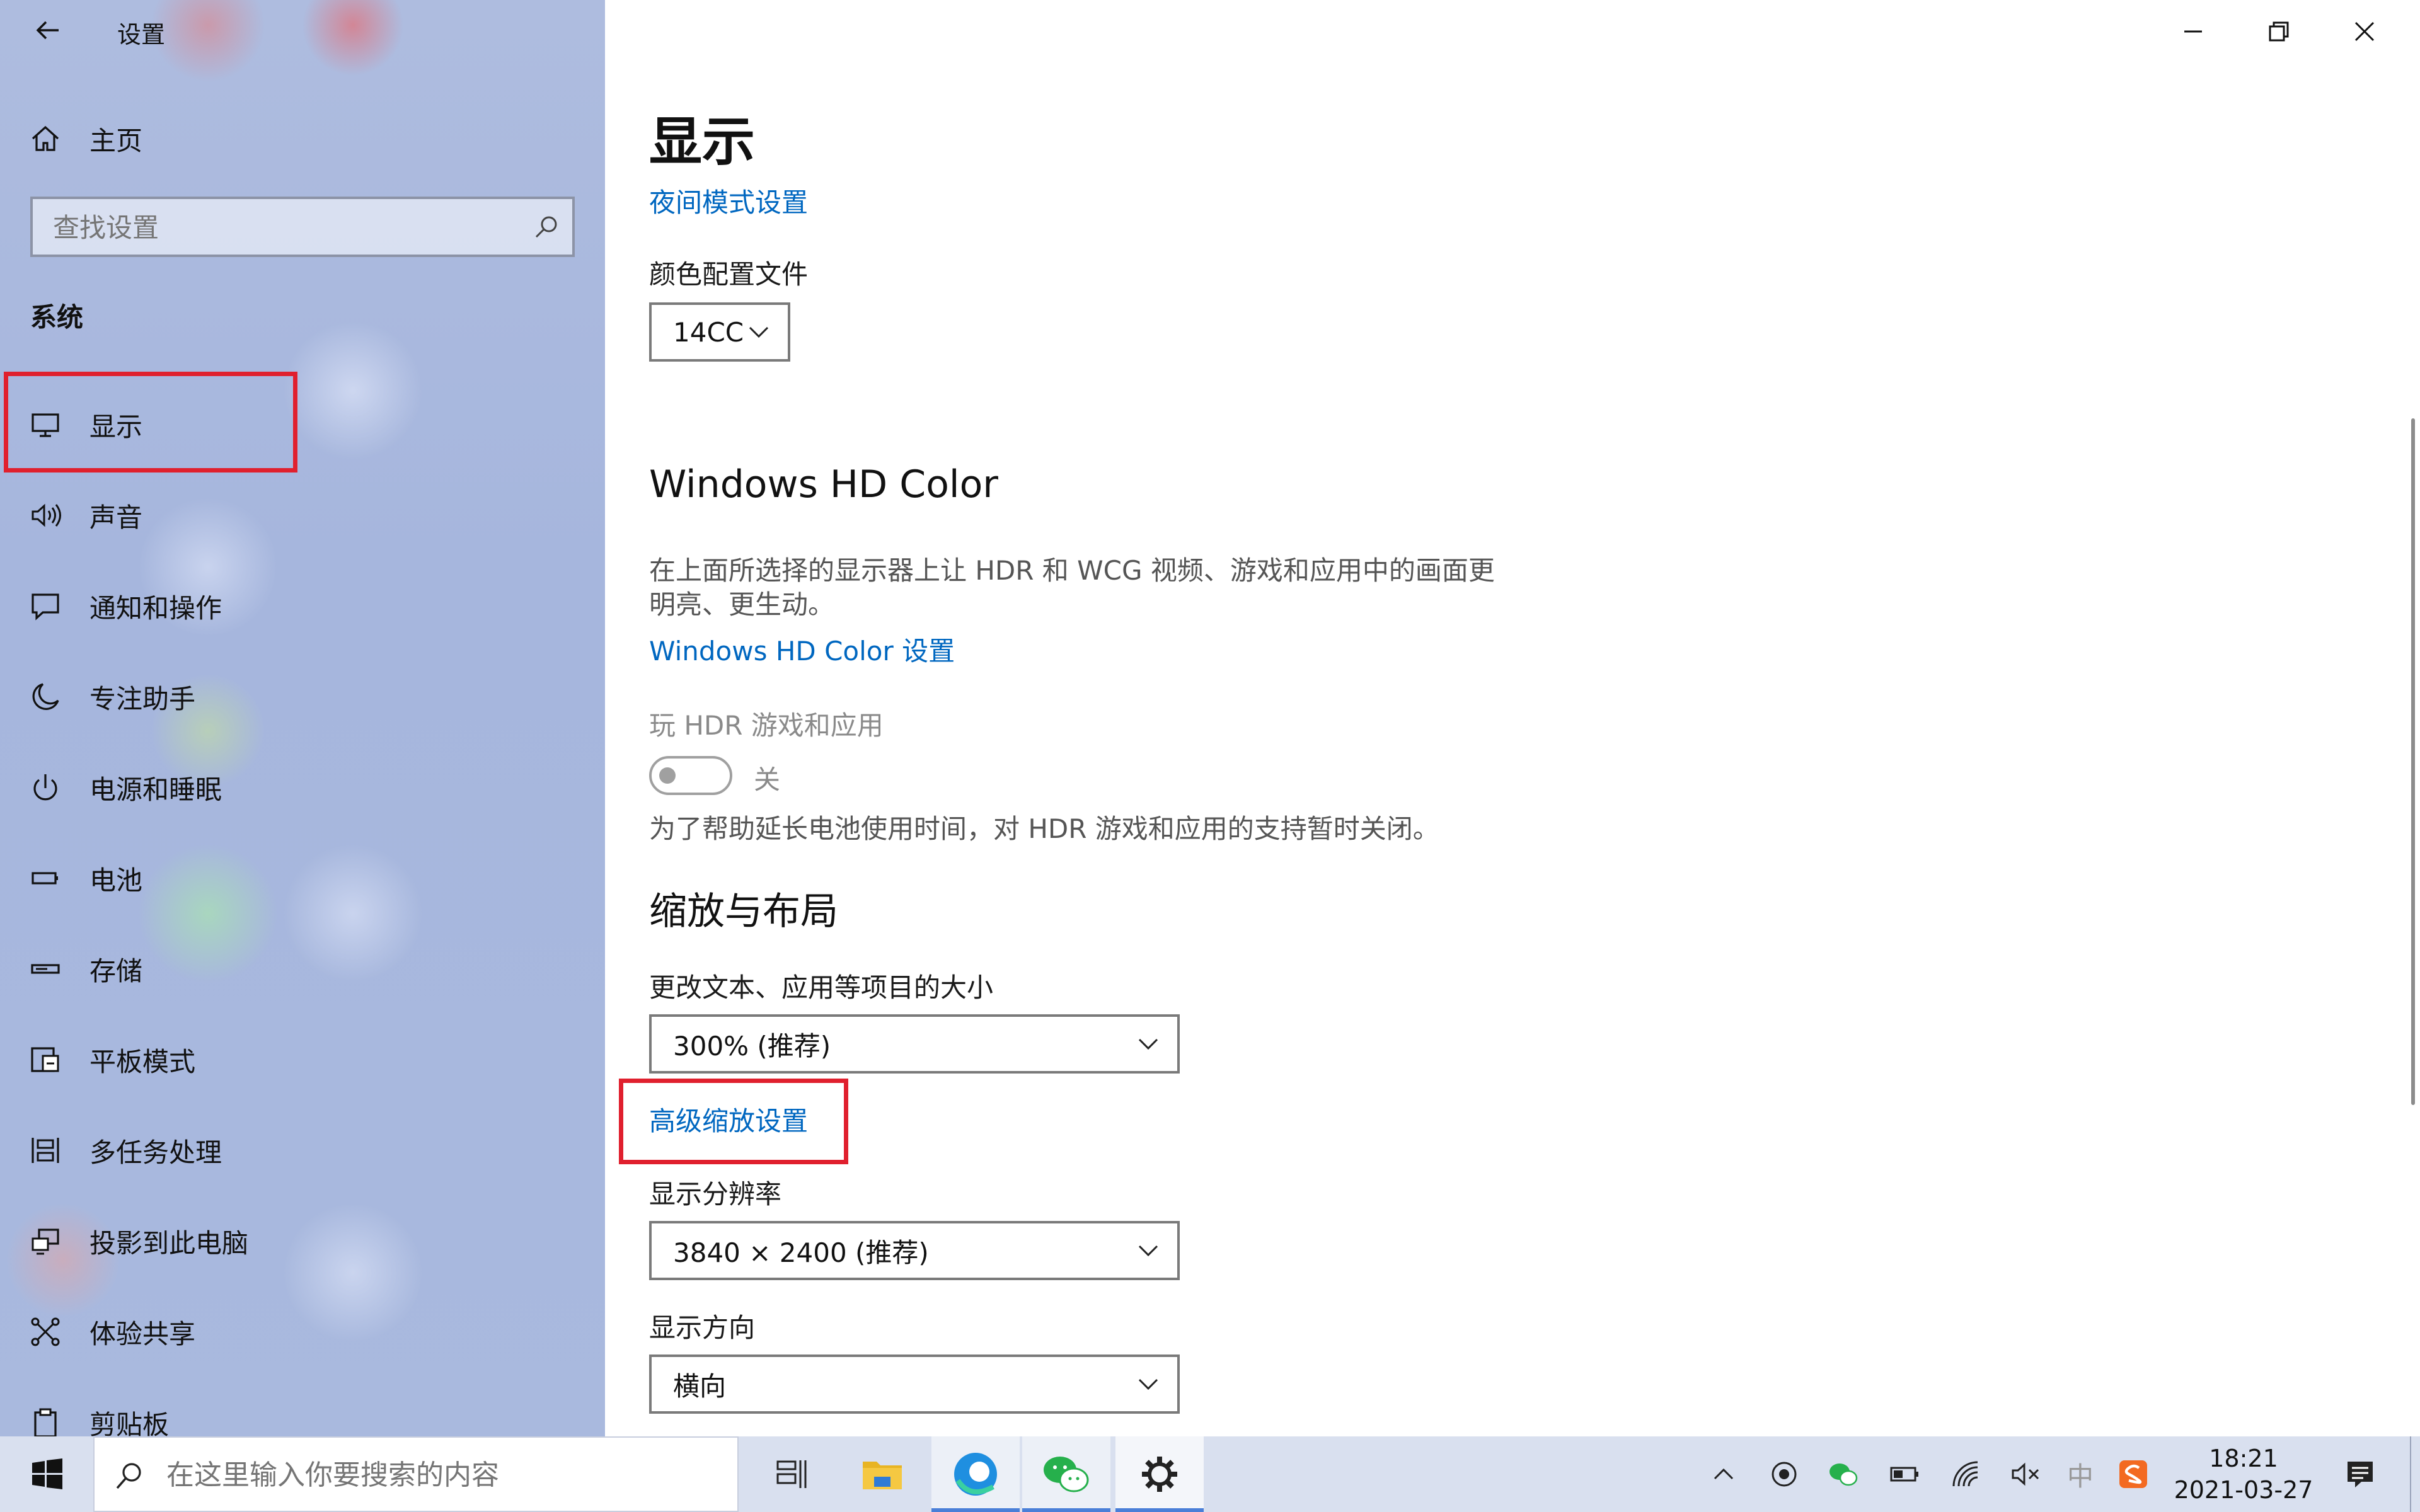 This screenshot has height=1512, width=2420. What do you see at coordinates (302, 1332) in the screenshot?
I see `sidebar-item-shared-experiences: 体验共享` at bounding box center [302, 1332].